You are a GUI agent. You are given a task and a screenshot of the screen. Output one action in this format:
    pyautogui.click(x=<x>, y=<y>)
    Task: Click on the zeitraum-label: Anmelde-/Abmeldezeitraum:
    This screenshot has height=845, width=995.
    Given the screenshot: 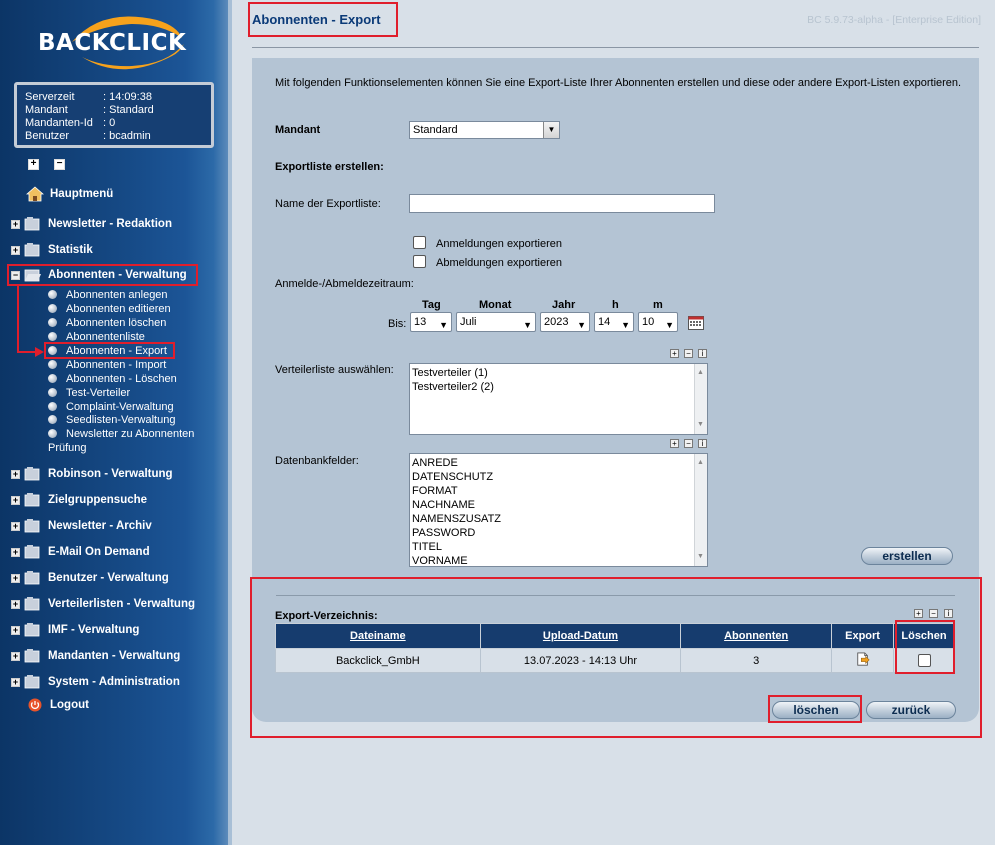 What is the action you would take?
    pyautogui.click(x=344, y=284)
    